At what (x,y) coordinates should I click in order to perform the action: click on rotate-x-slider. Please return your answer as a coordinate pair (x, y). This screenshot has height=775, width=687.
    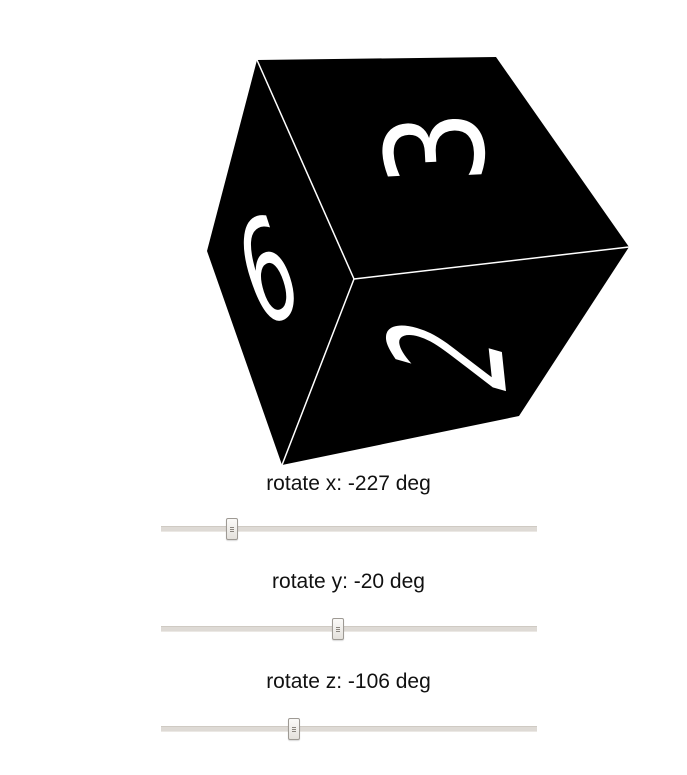
    Looking at the image, I should click on (349, 529).